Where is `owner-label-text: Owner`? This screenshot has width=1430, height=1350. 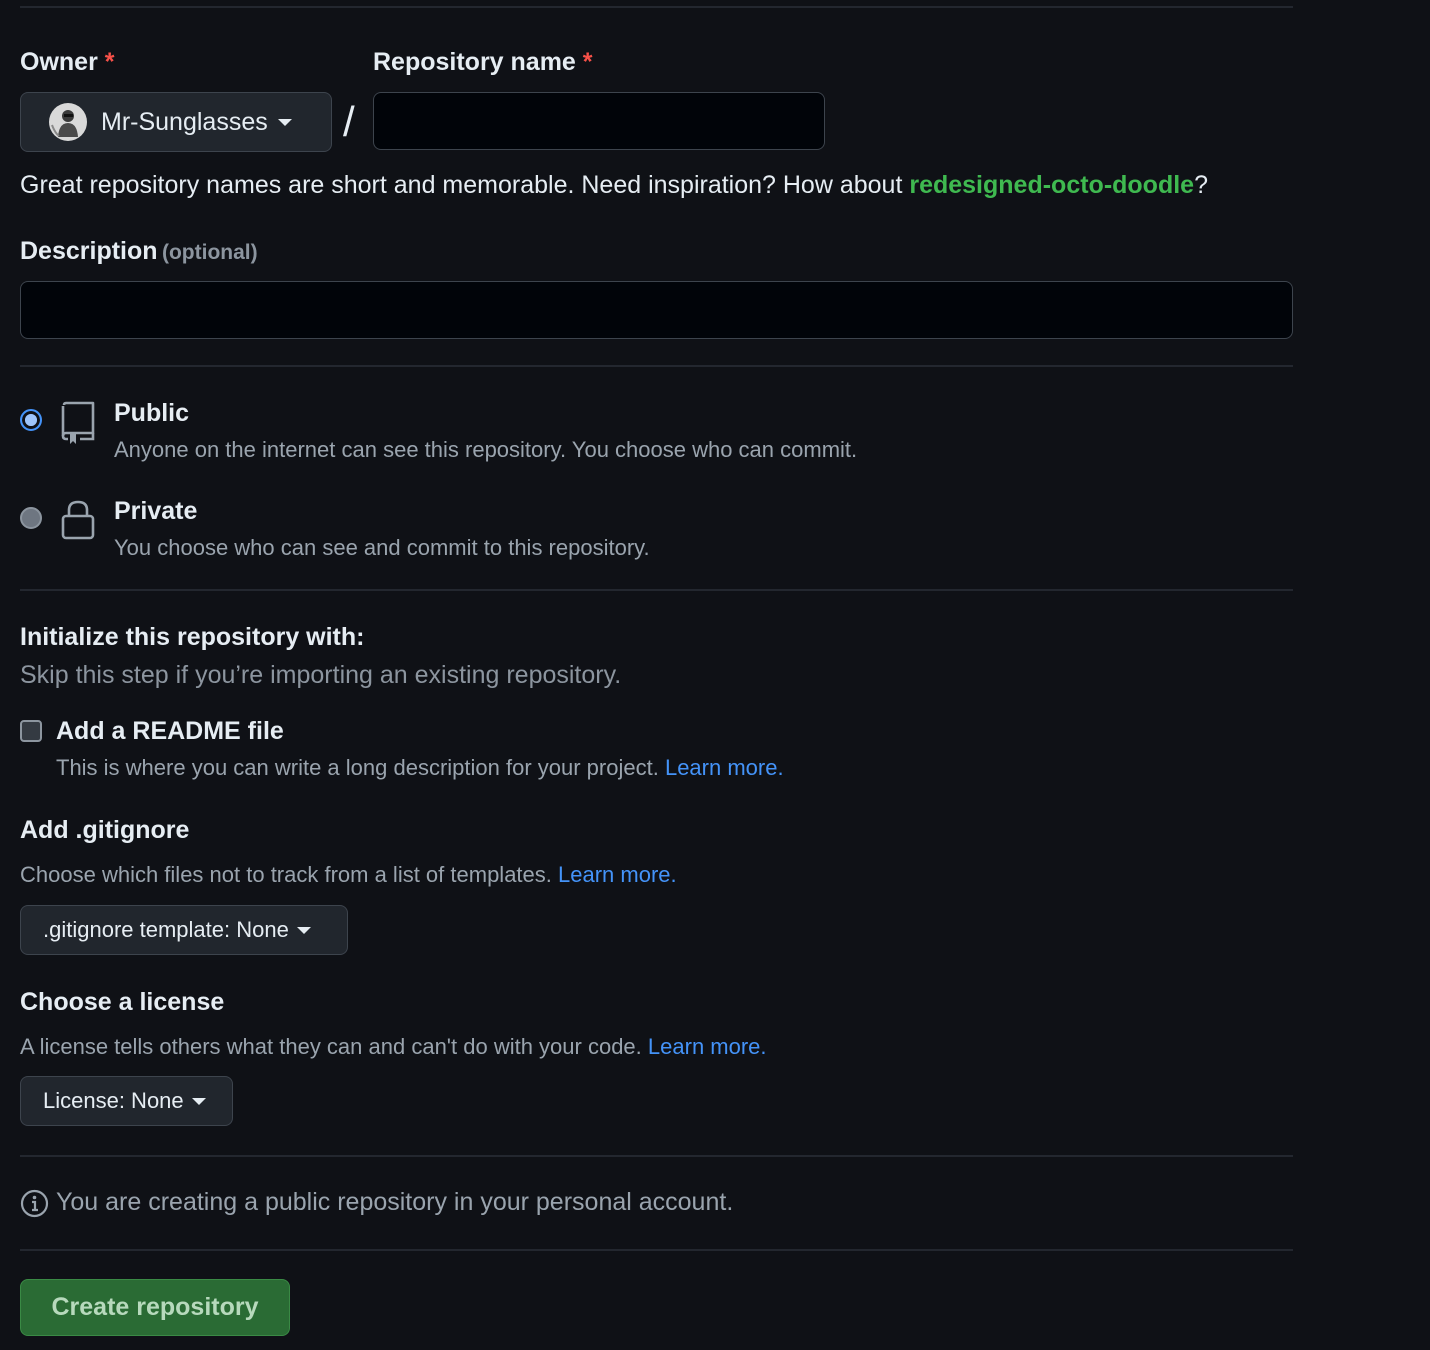 owner-label-text: Owner is located at coordinates (59, 62).